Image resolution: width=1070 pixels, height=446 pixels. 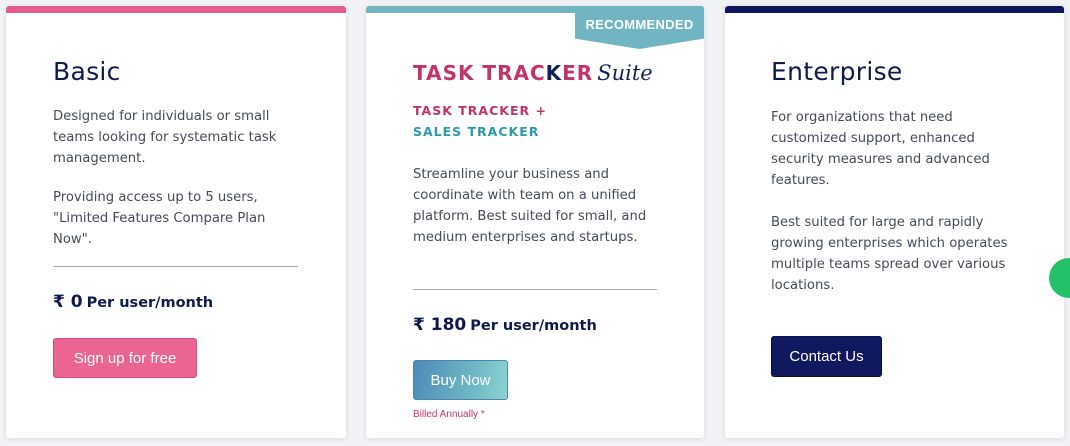 What do you see at coordinates (826, 356) in the screenshot?
I see `contact-us-button: Contact Us` at bounding box center [826, 356].